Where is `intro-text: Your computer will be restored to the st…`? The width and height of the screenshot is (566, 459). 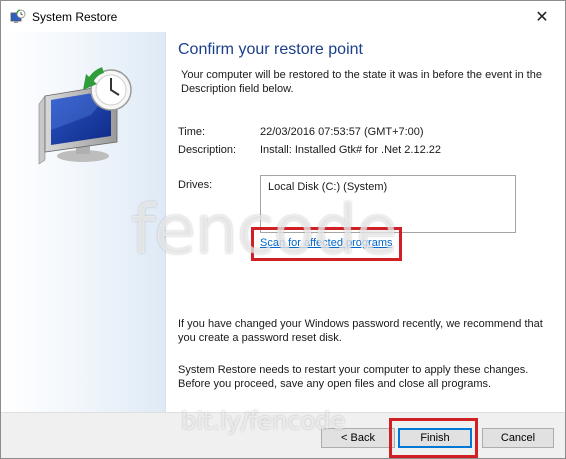
intro-text: Your computer will be restored to the st… is located at coordinates (361, 82).